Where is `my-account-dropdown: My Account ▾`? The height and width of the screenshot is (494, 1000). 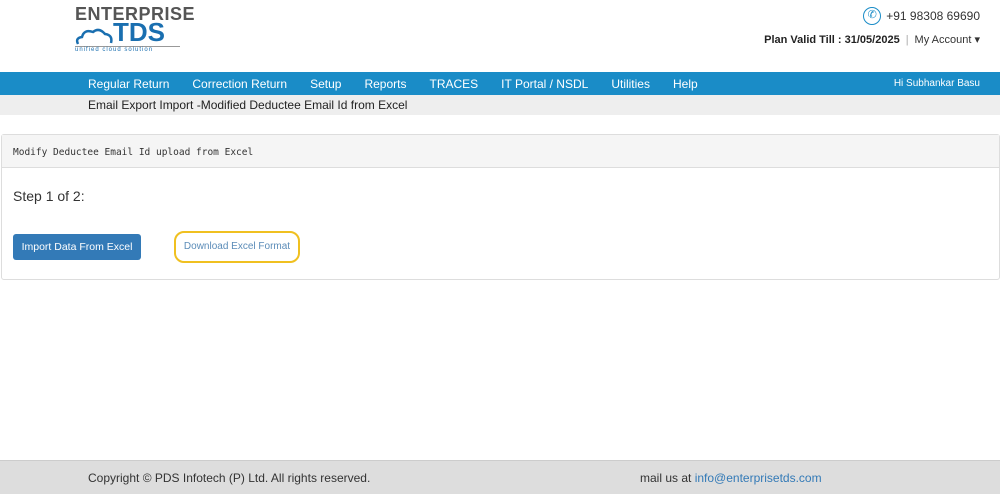
my-account-dropdown: My Account ▾ is located at coordinates (947, 40).